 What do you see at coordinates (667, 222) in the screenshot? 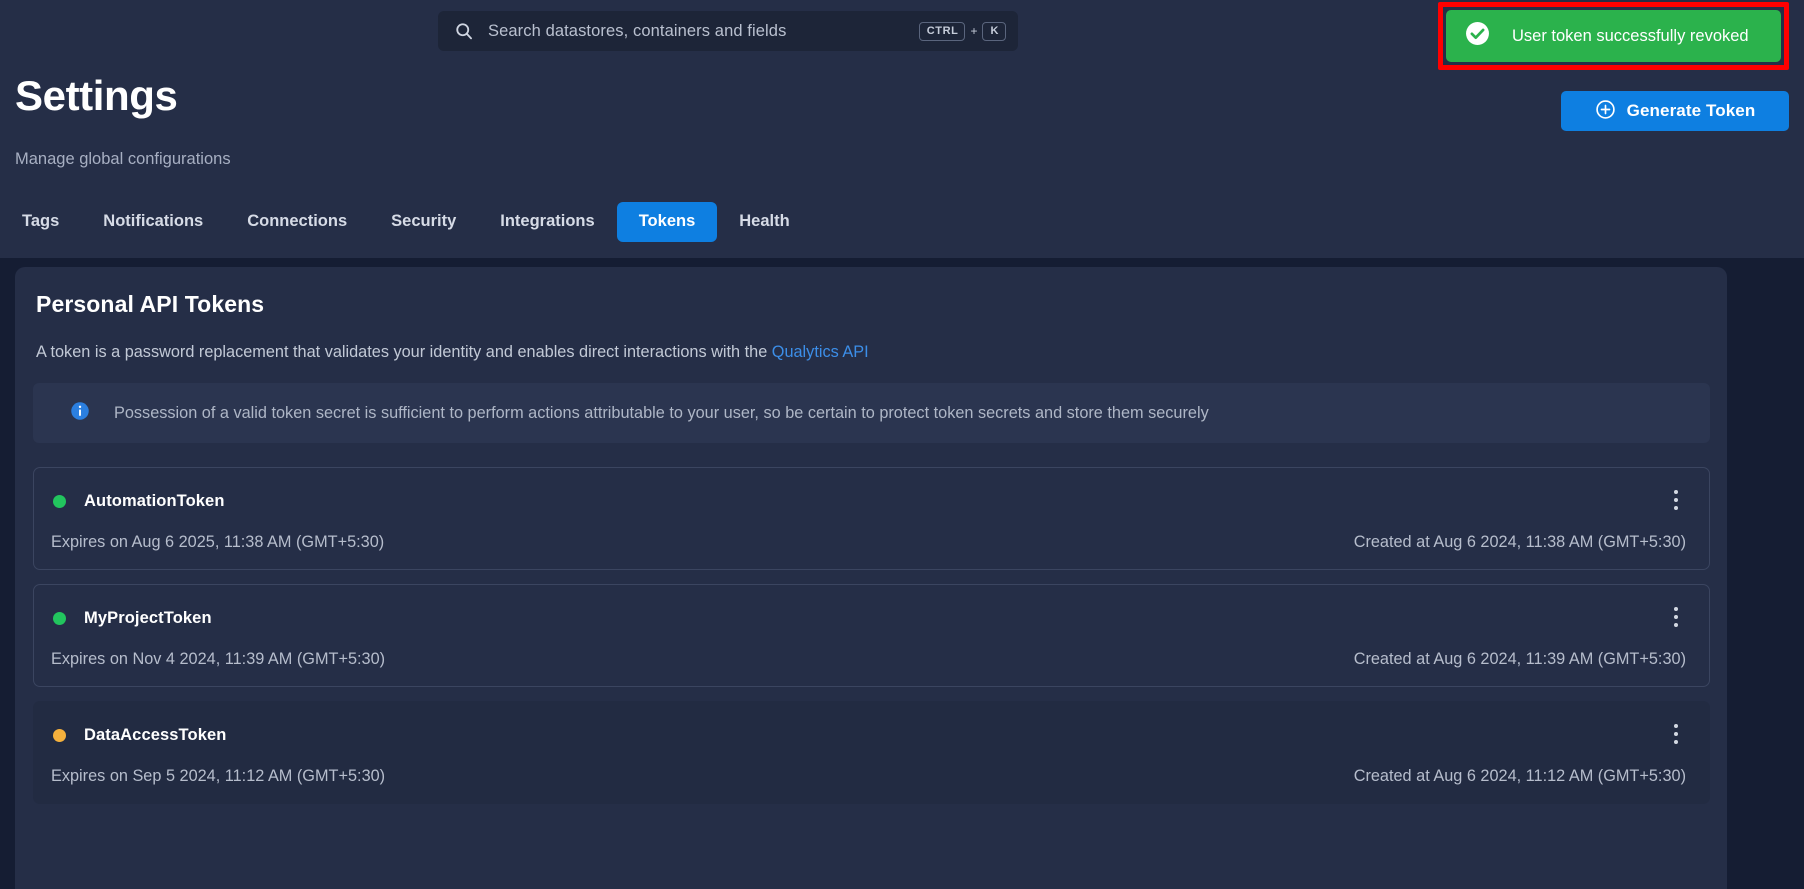
I see `tab-tokens: Tokens` at bounding box center [667, 222].